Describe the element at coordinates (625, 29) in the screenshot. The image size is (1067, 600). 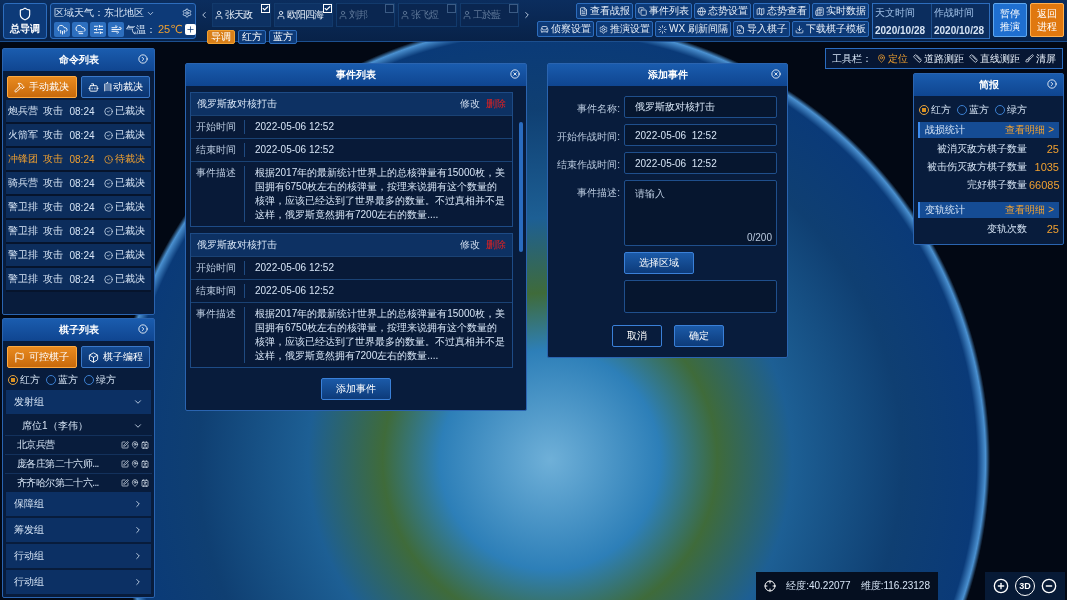
I see `toolbar-button: 推演设置` at that location.